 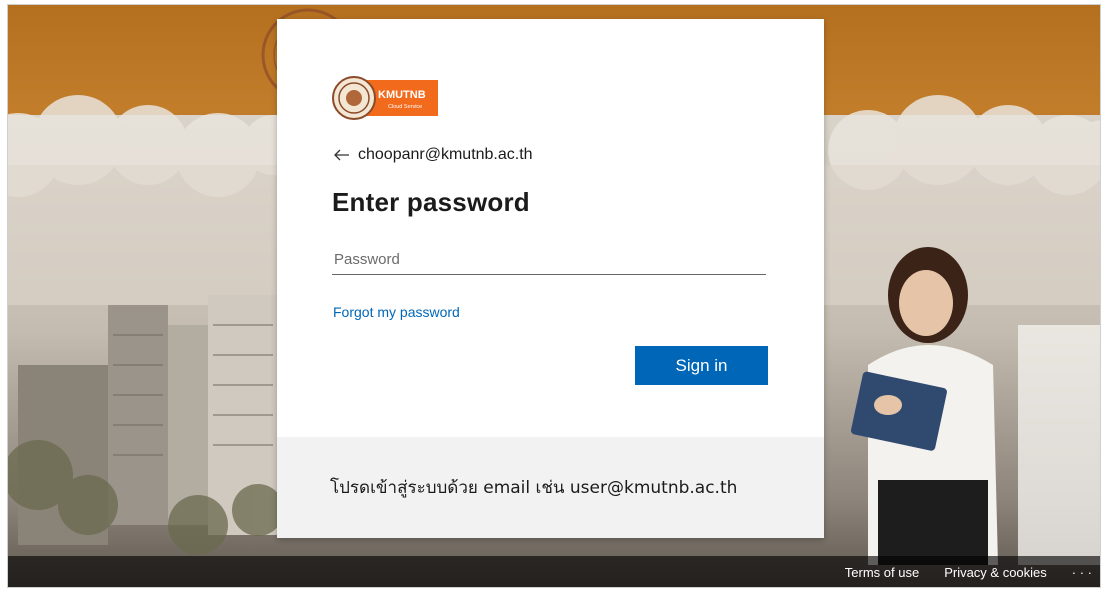 What do you see at coordinates (1082, 572) in the screenshot?
I see `more-options-button: · · ·` at bounding box center [1082, 572].